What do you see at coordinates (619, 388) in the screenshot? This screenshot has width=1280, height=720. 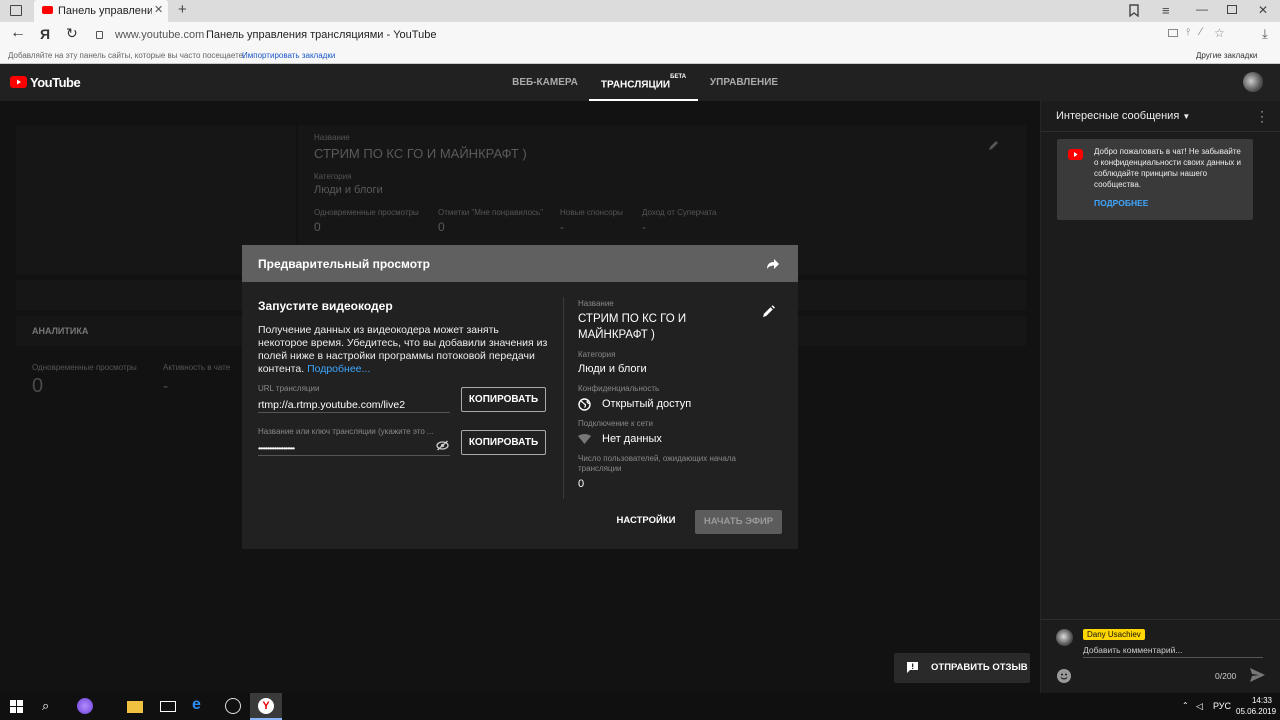 I see `info-privacy-label: Конфиденциальность` at bounding box center [619, 388].